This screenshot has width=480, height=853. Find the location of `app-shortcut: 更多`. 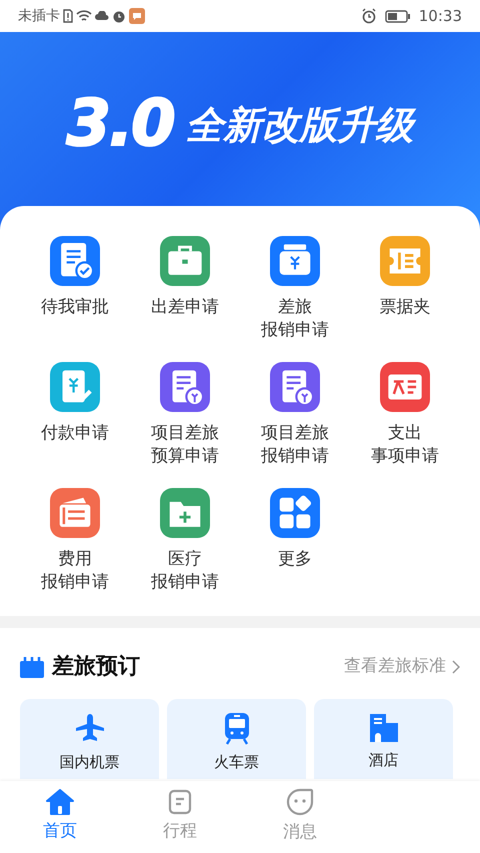

app-shortcut: 更多 is located at coordinates (295, 547).